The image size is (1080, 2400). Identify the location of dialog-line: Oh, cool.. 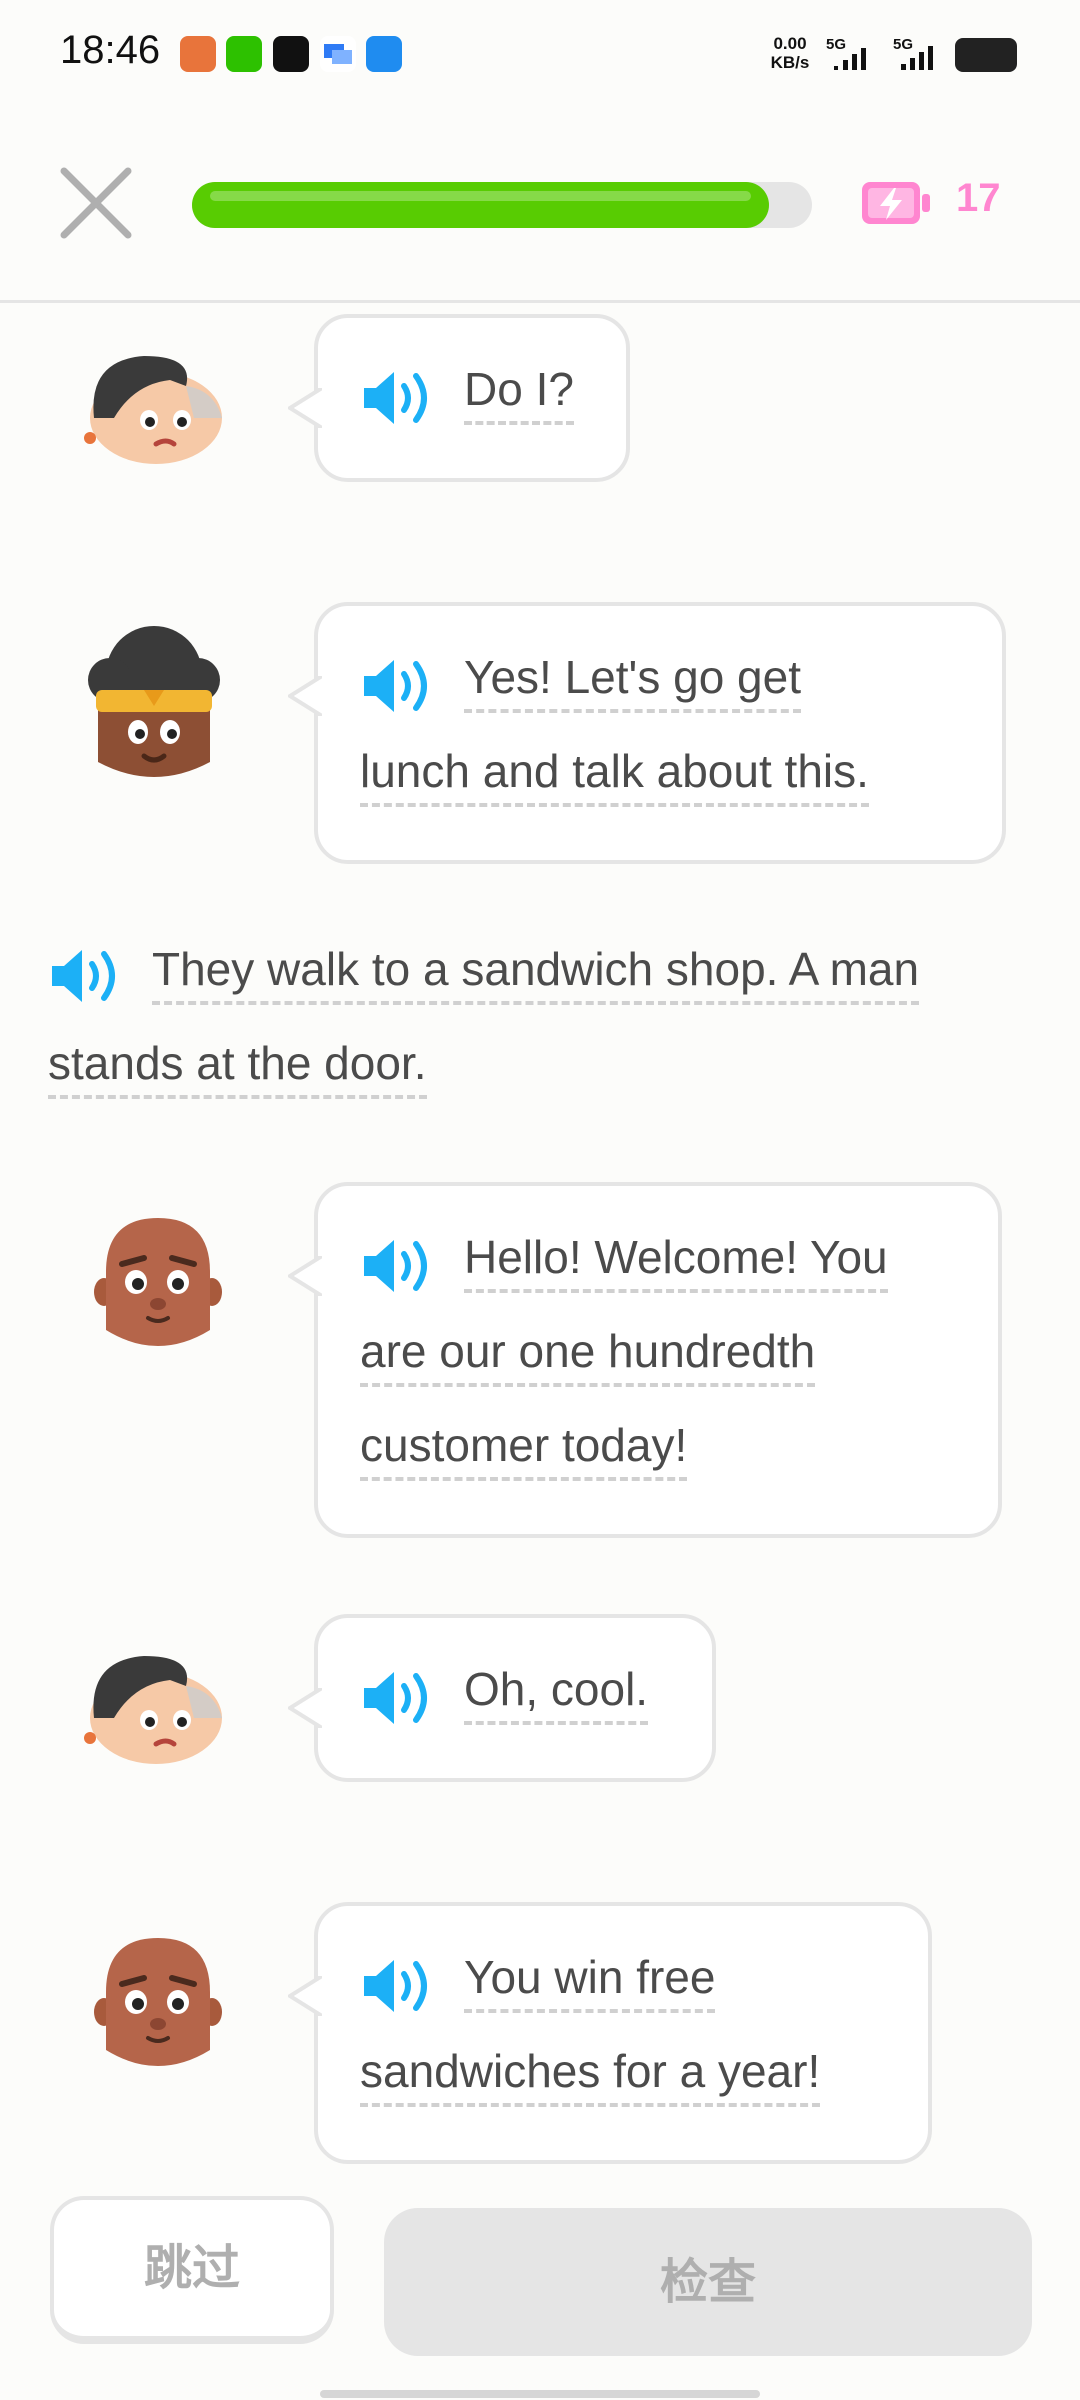
(556, 1693).